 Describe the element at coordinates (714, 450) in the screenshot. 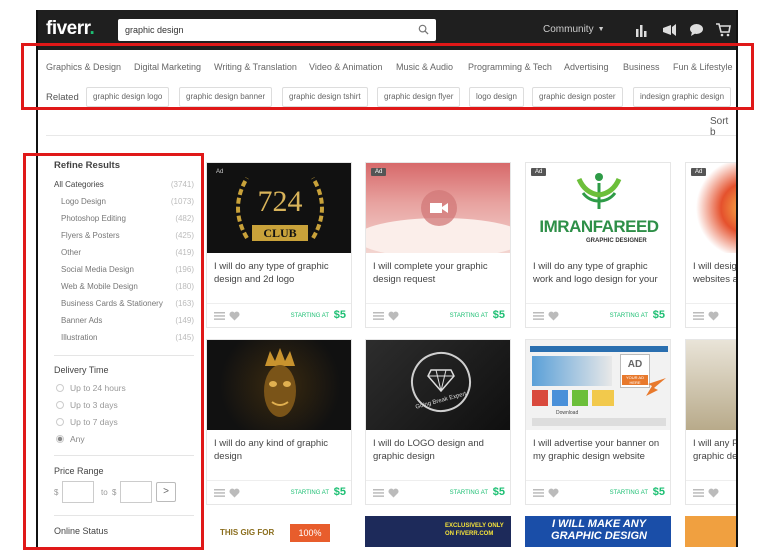

I see `gig-title: I will any P graphic de` at that location.